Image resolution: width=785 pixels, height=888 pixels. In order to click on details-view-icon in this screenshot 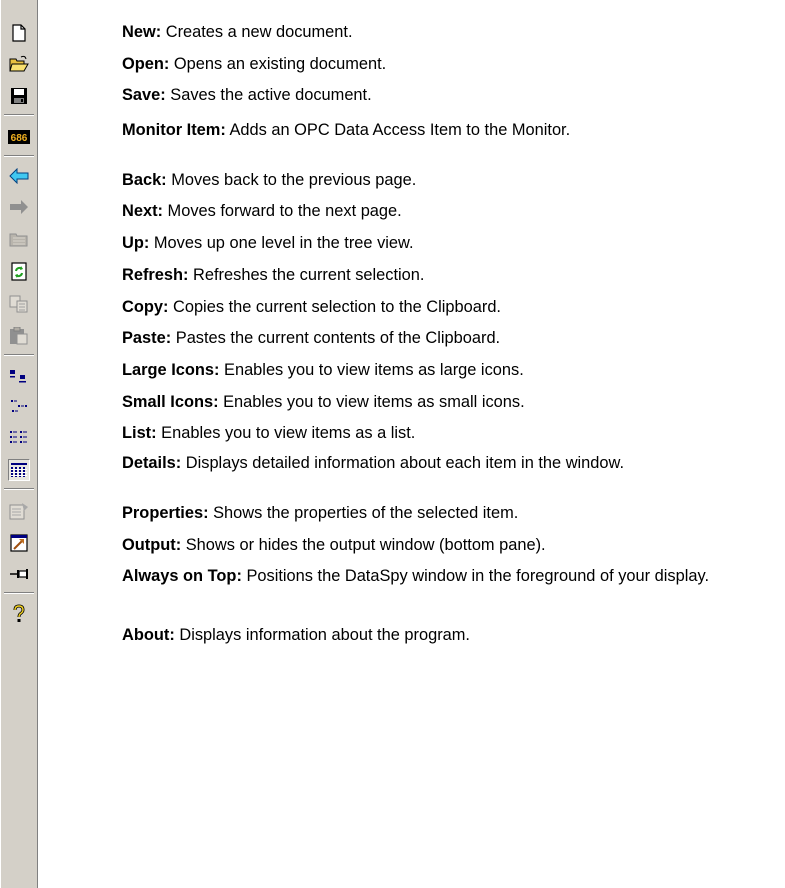, I will do `click(19, 470)`.